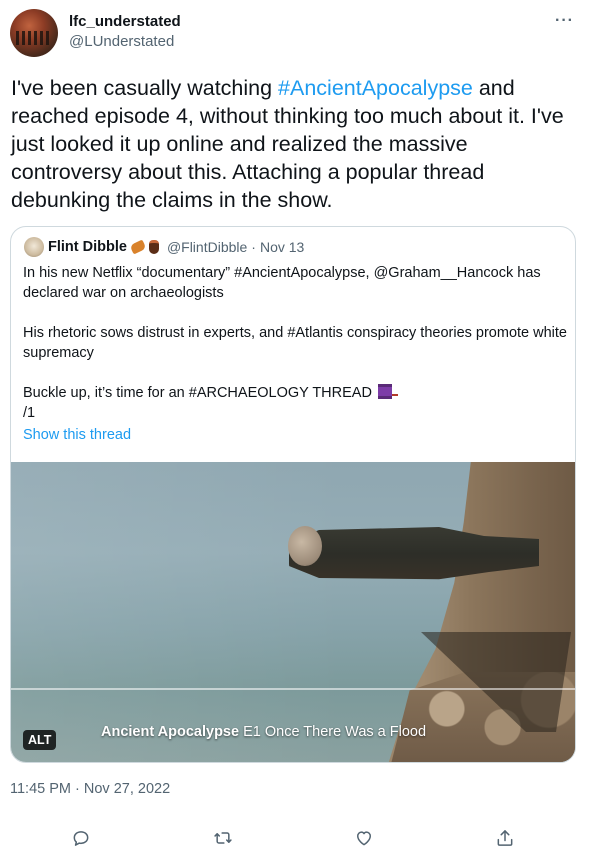 The image size is (590, 859). What do you see at coordinates (153, 247) in the screenshot?
I see `amphora-emoji-icon` at bounding box center [153, 247].